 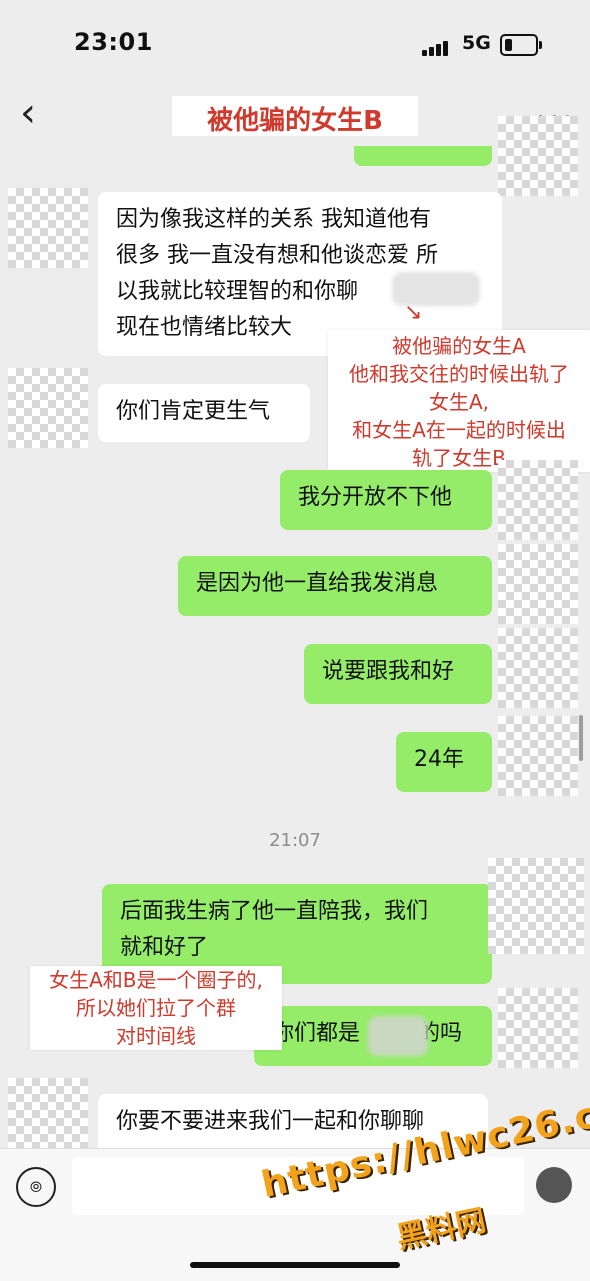 I want to click on back-chevron-icon: ‹, so click(x=28, y=113).